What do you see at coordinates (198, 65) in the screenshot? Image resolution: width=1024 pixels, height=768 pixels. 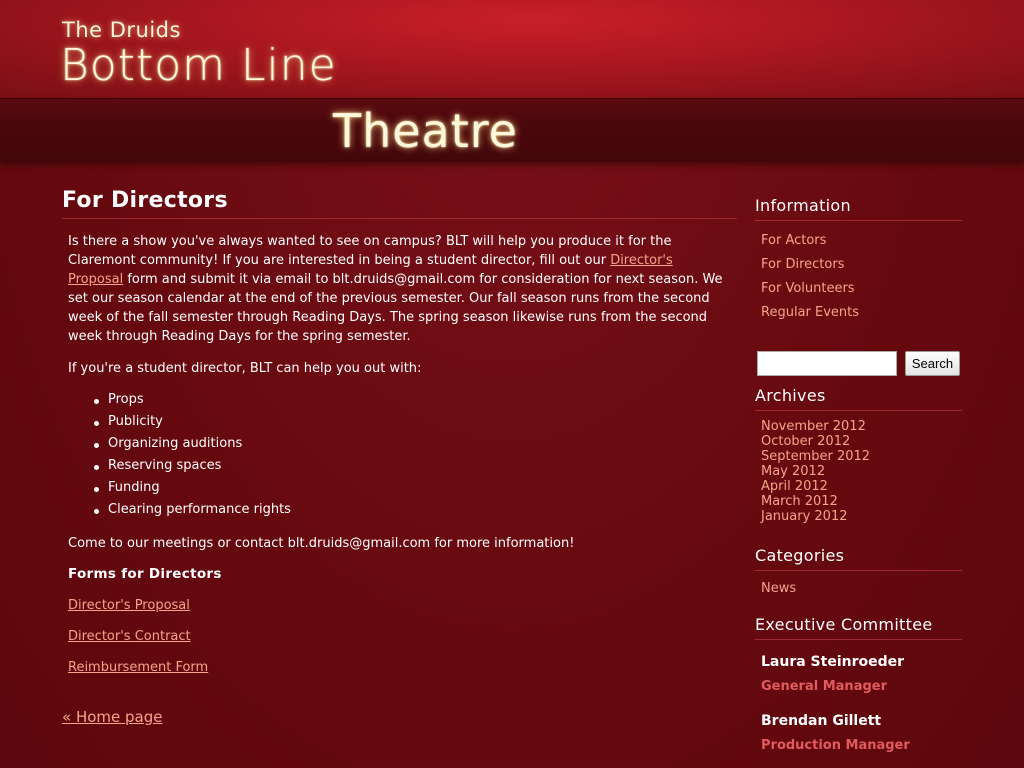 I see `logo-title: Bottom Line` at bounding box center [198, 65].